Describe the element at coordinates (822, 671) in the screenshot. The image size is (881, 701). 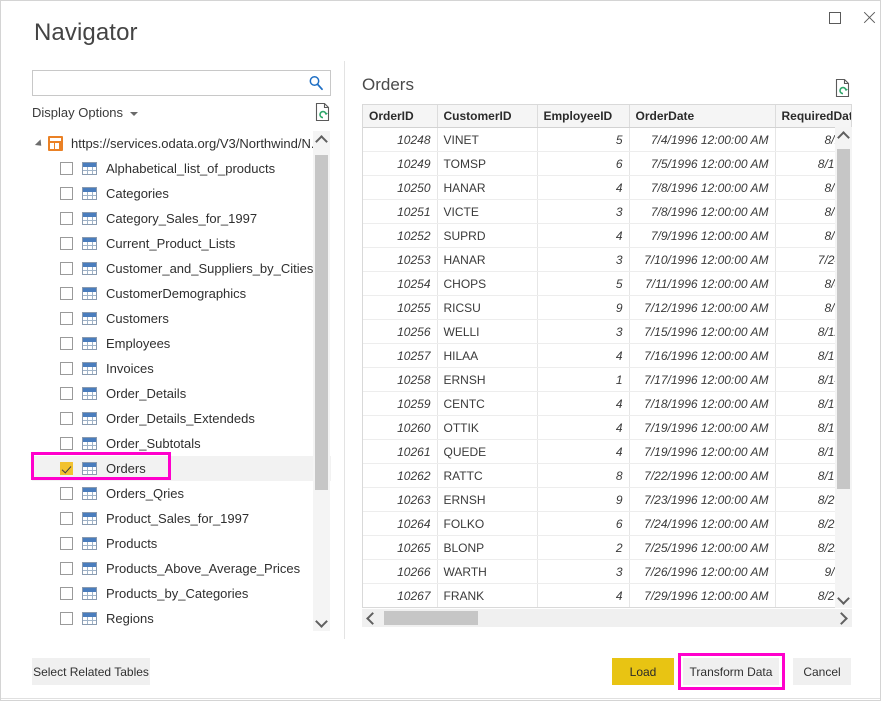
I see `cancel-button: Cancel` at that location.